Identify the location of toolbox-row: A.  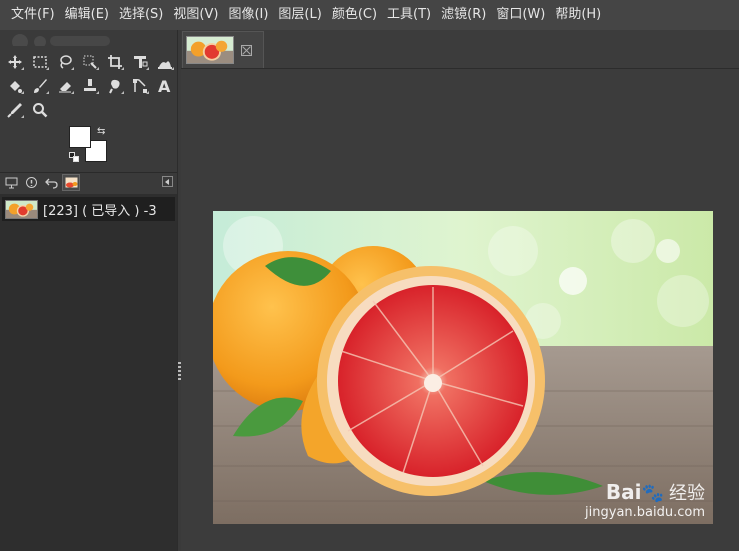
(89, 86).